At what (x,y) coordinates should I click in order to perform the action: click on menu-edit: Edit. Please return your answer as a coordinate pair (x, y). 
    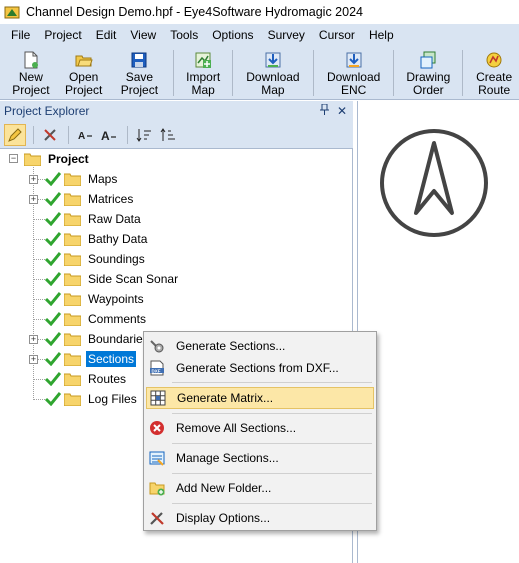
    Looking at the image, I should click on (106, 35).